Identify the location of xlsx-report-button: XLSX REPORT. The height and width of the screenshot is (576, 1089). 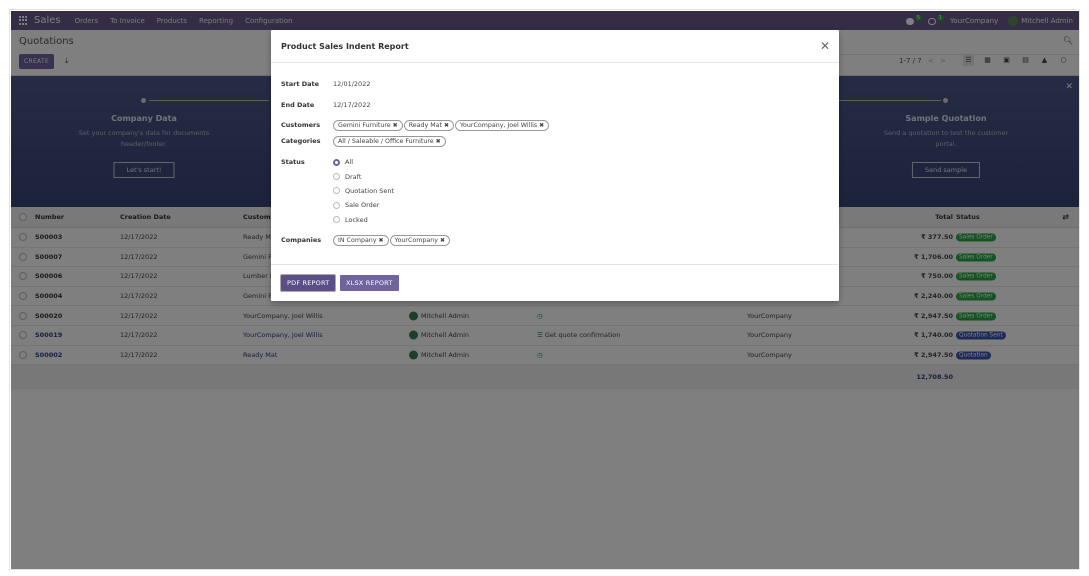
(369, 283).